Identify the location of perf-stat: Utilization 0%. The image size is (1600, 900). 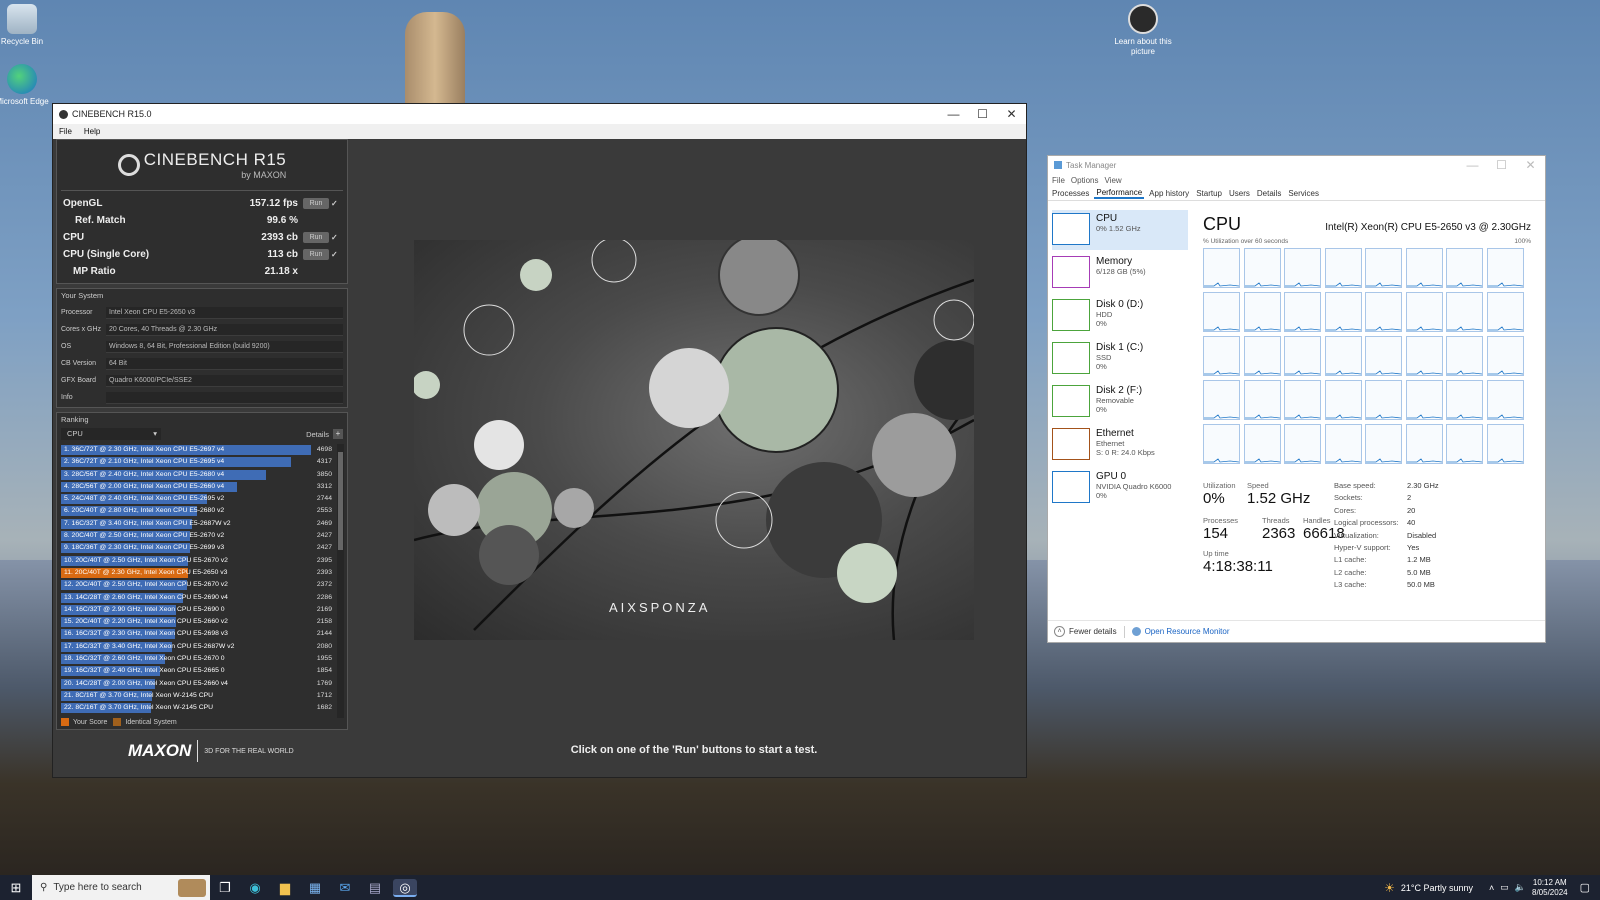
(1219, 494).